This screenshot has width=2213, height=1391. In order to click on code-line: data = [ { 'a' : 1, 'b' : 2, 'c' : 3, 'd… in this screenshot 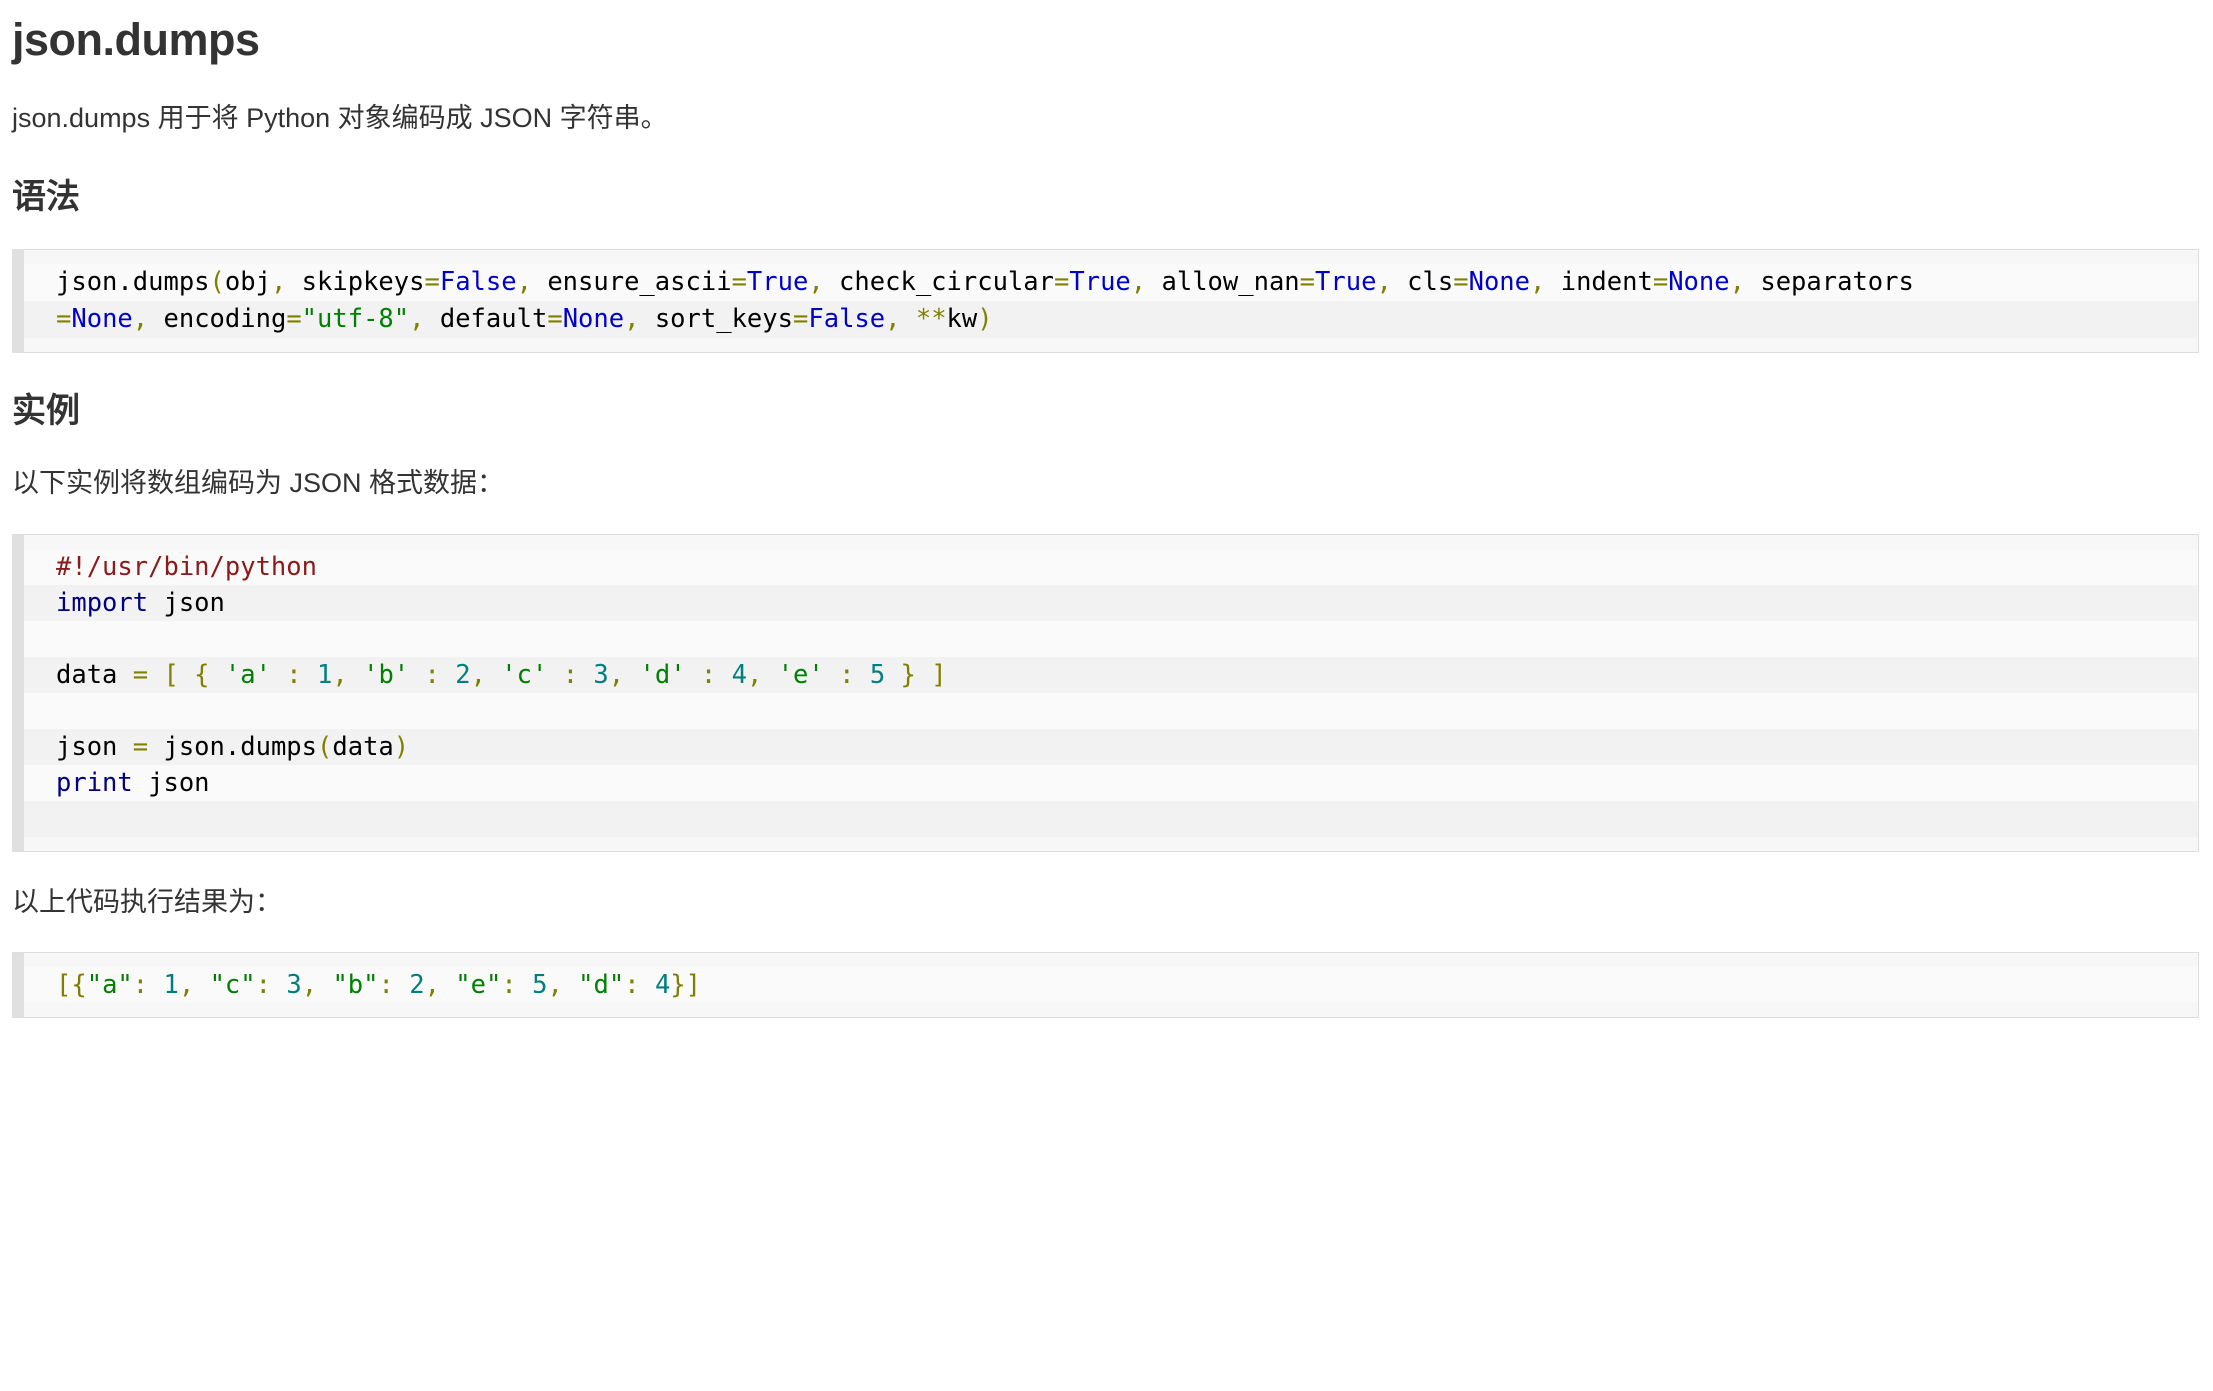, I will do `click(1111, 674)`.